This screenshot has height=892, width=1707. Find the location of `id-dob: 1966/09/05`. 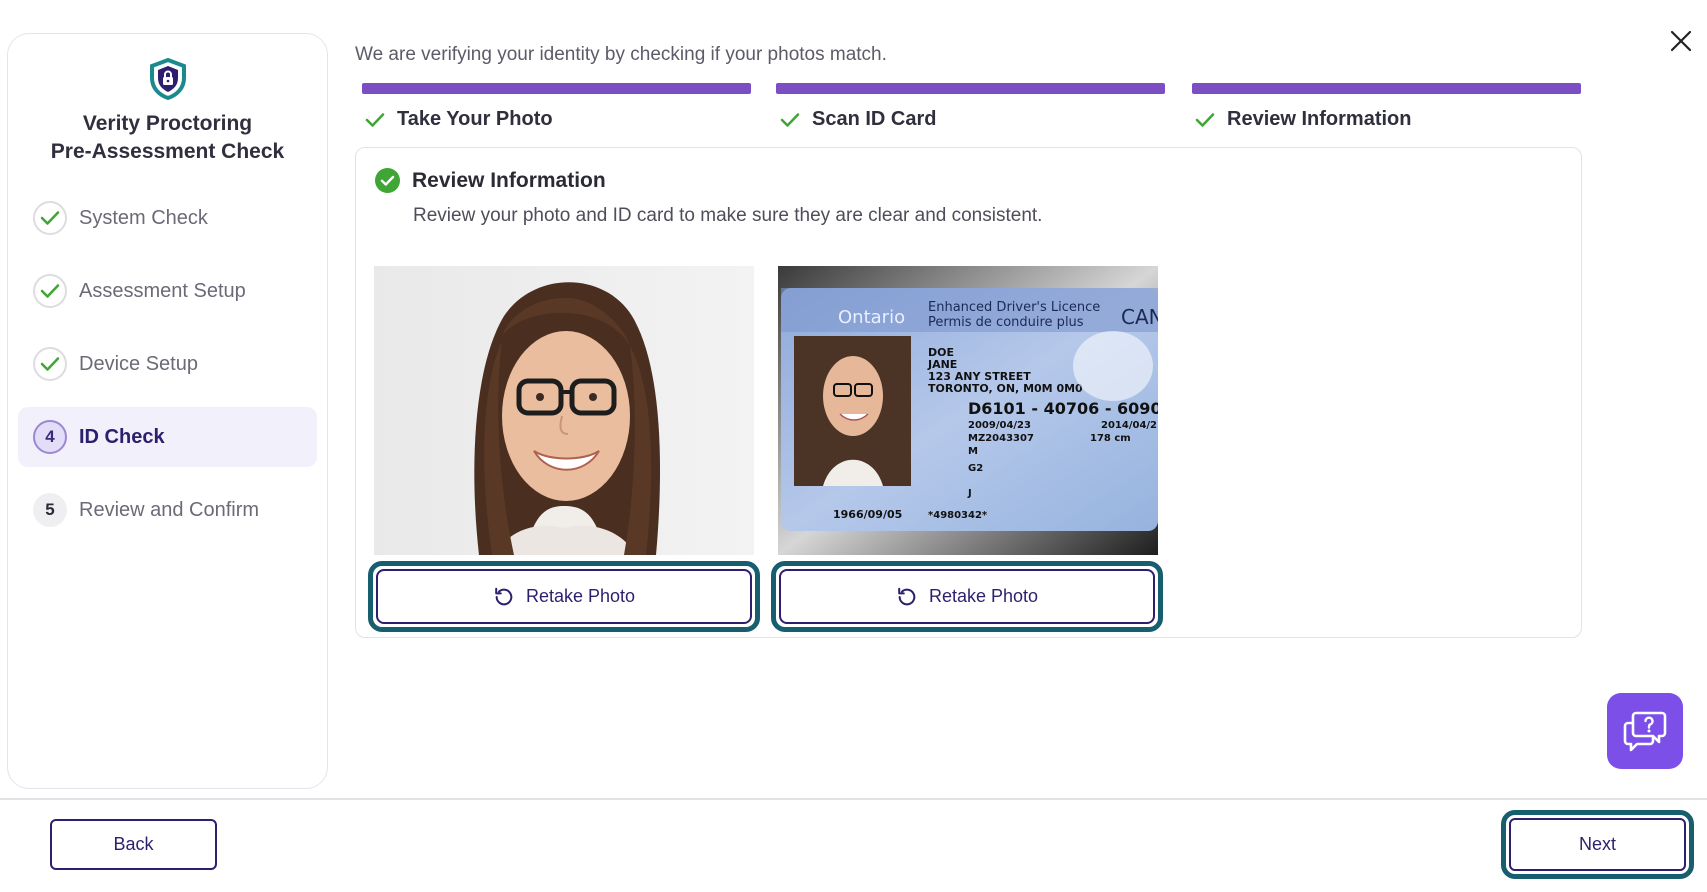

id-dob: 1966/09/05 is located at coordinates (867, 514).